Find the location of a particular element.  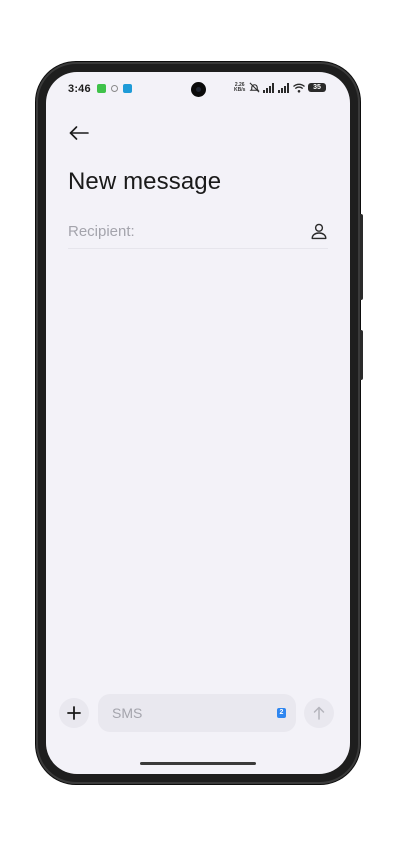

status-icons: 35 is located at coordinates (287, 87).